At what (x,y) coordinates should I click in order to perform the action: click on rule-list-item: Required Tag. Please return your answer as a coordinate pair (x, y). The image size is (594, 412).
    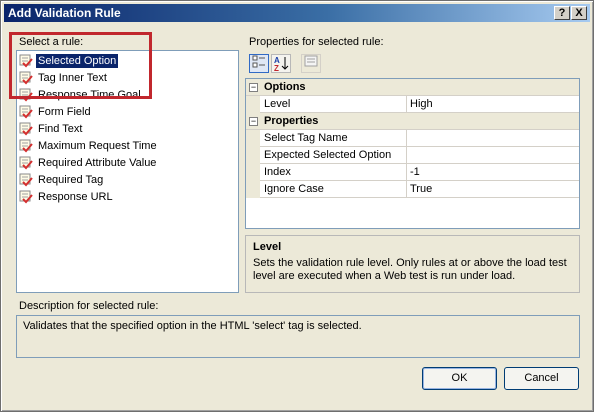
    Looking at the image, I should click on (62, 180).